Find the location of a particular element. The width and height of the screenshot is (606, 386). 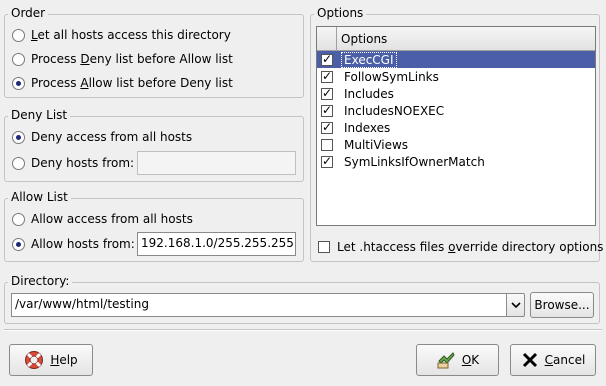

radio-allow-before-deny: Process Allow list before Deny list is located at coordinates (122, 83).